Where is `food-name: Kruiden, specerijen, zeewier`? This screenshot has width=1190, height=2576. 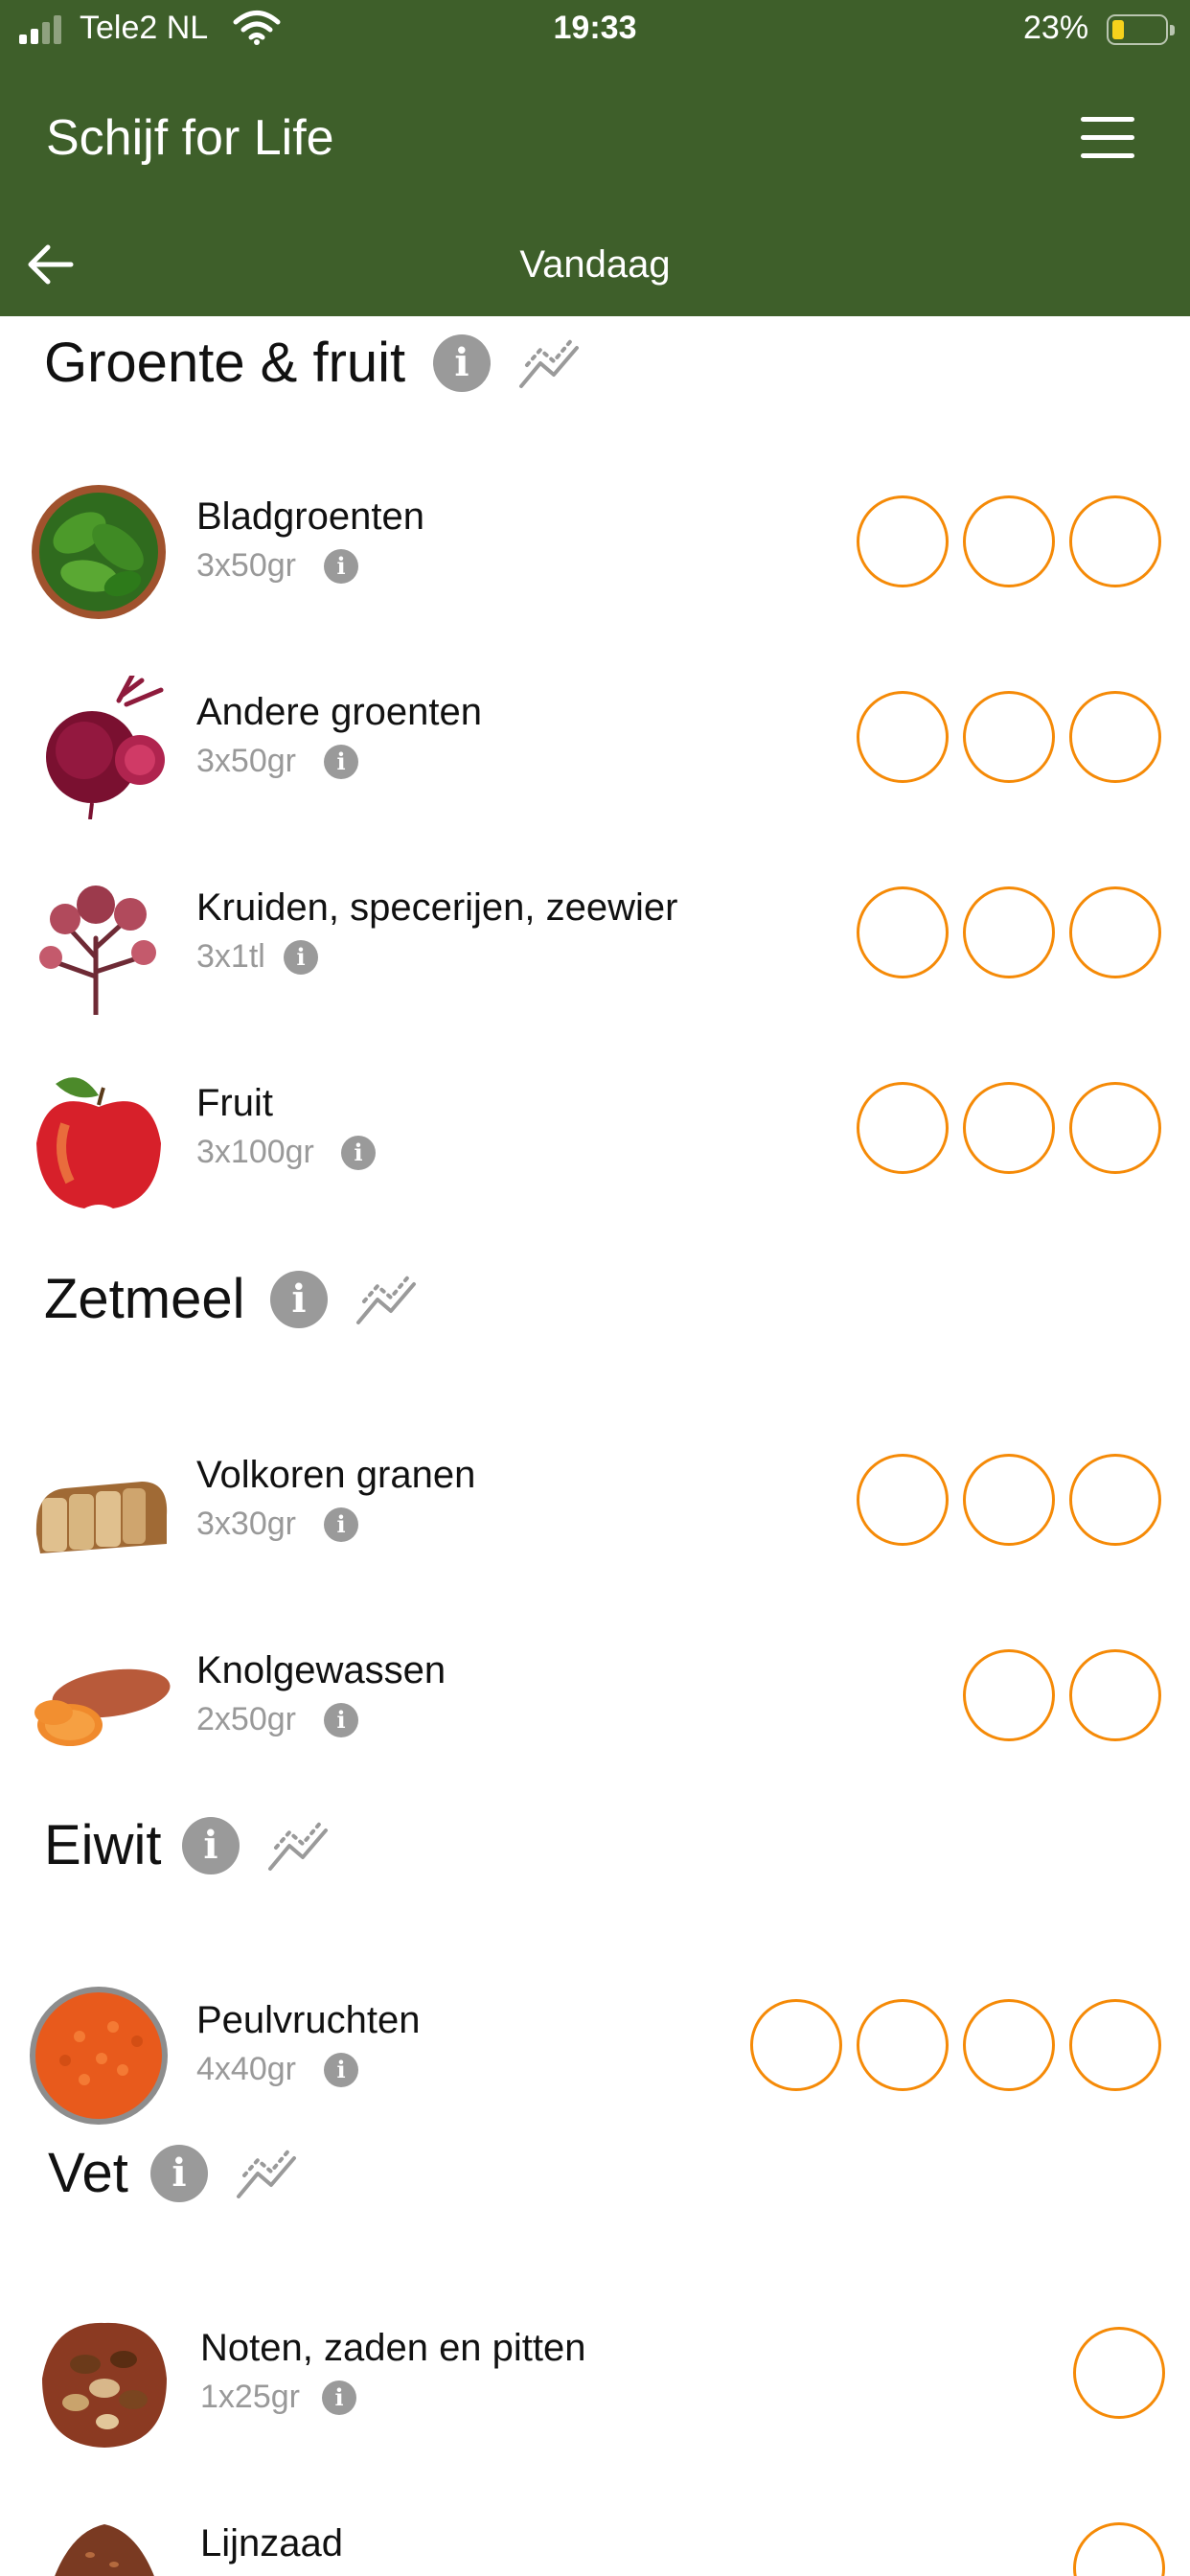 food-name: Kruiden, specerijen, zeewier is located at coordinates (437, 907).